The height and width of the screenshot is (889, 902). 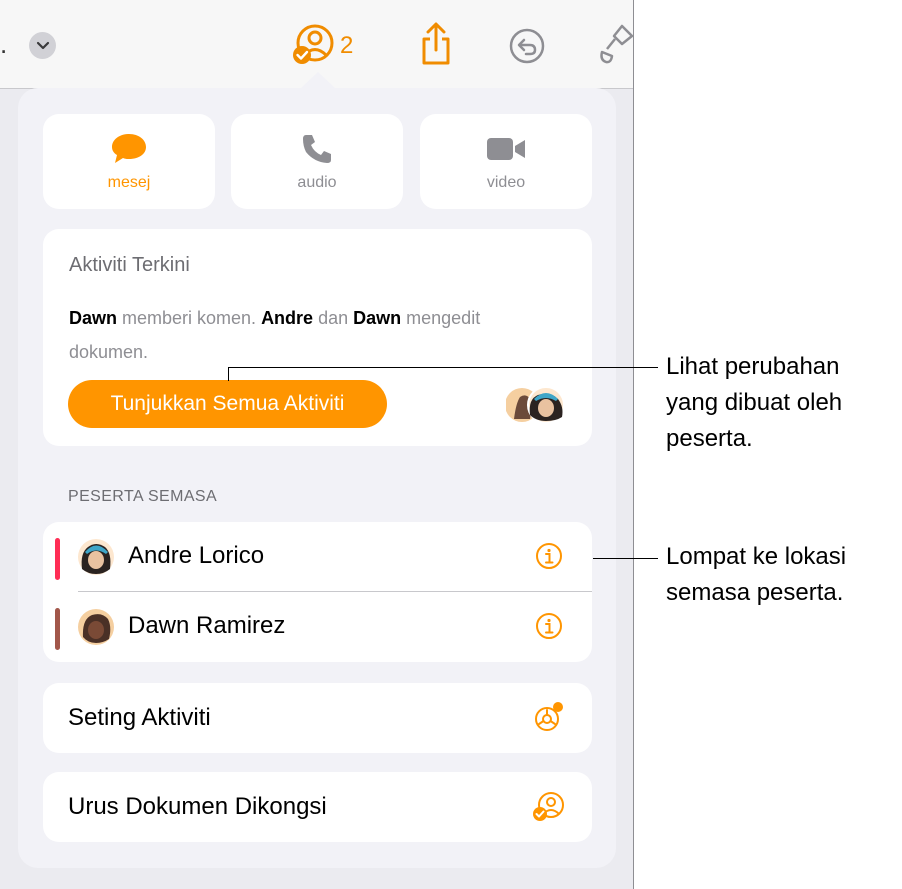 I want to click on audio-label: audio, so click(x=317, y=182).